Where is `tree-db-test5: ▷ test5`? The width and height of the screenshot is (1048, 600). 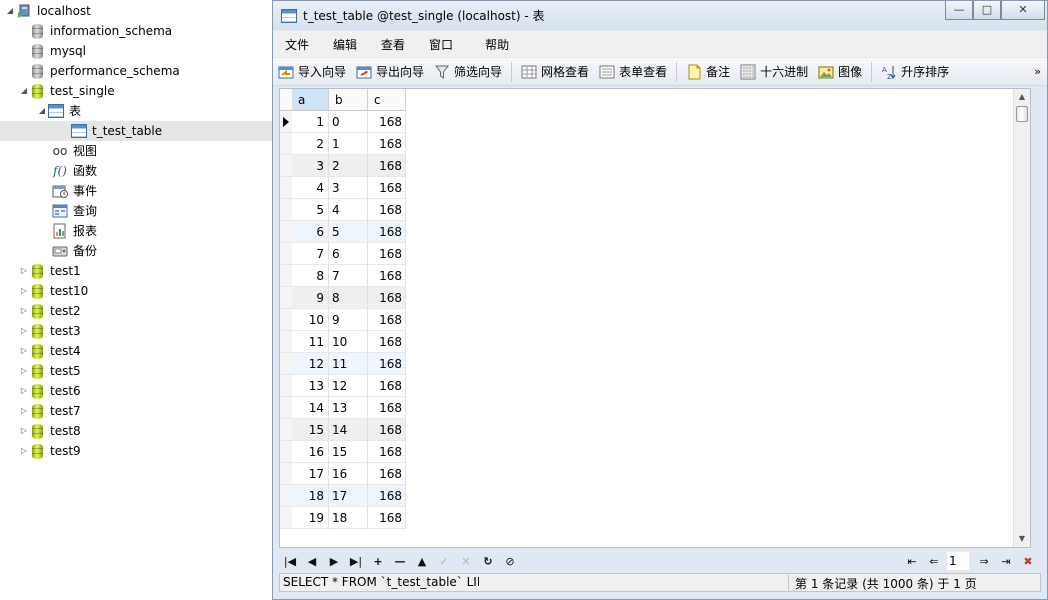 tree-db-test5: ▷ test5 is located at coordinates (49, 371).